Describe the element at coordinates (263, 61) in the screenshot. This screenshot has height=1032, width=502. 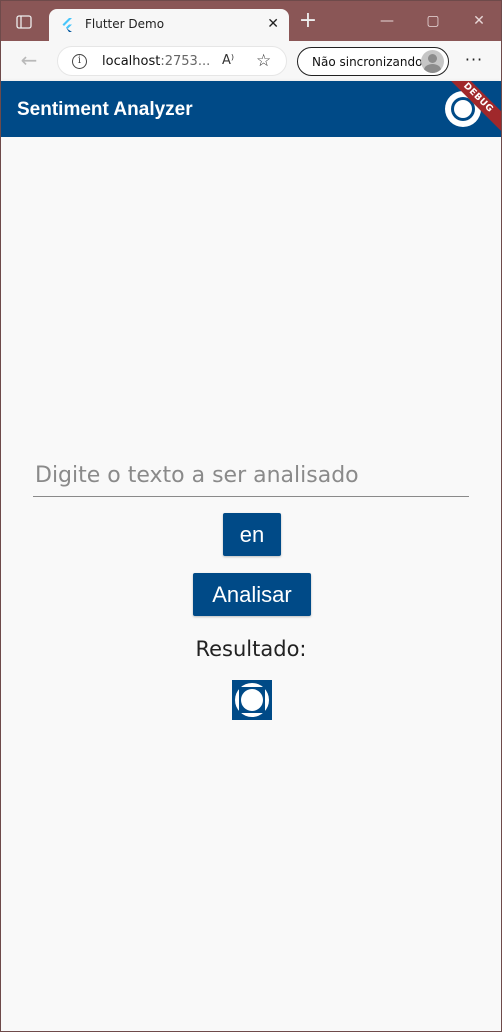
I see `add-favorite-icon: ☆` at that location.